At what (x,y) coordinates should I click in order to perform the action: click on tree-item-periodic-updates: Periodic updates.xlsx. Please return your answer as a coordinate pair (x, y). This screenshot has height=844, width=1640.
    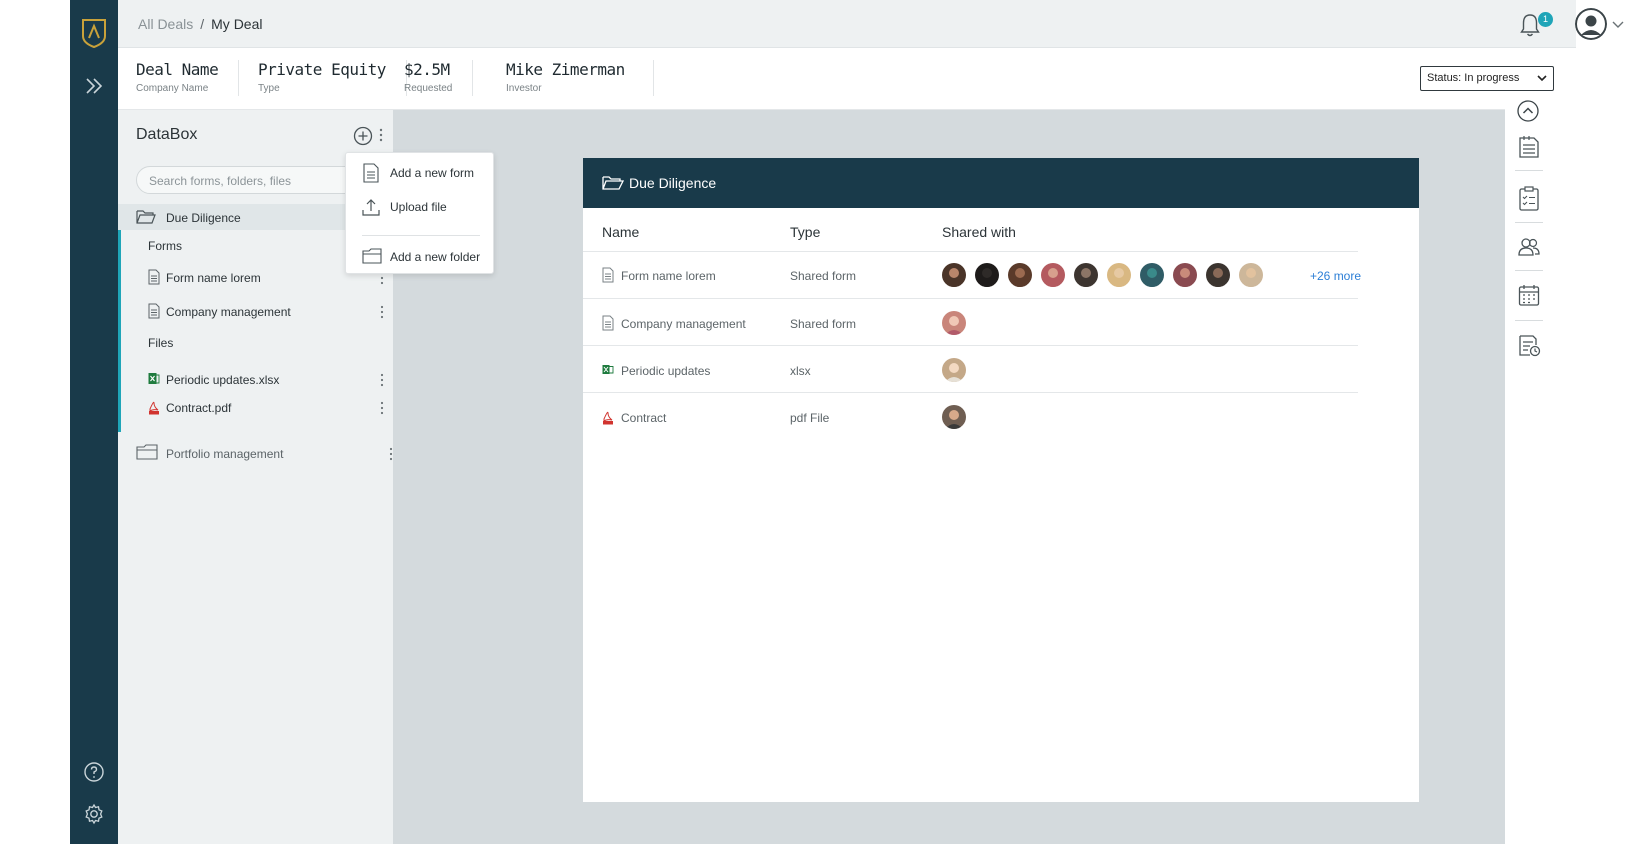
    Looking at the image, I should click on (255, 379).